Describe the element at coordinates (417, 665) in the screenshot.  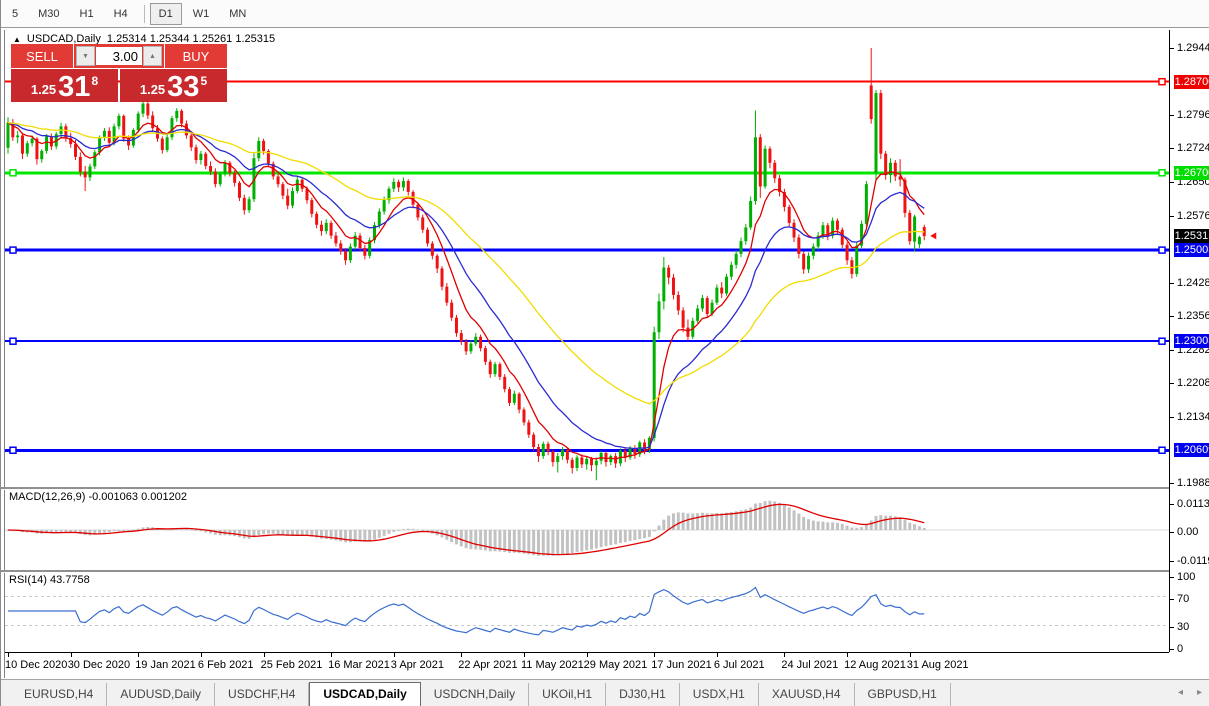
I see `date-label: 3 Apr 2021` at that location.